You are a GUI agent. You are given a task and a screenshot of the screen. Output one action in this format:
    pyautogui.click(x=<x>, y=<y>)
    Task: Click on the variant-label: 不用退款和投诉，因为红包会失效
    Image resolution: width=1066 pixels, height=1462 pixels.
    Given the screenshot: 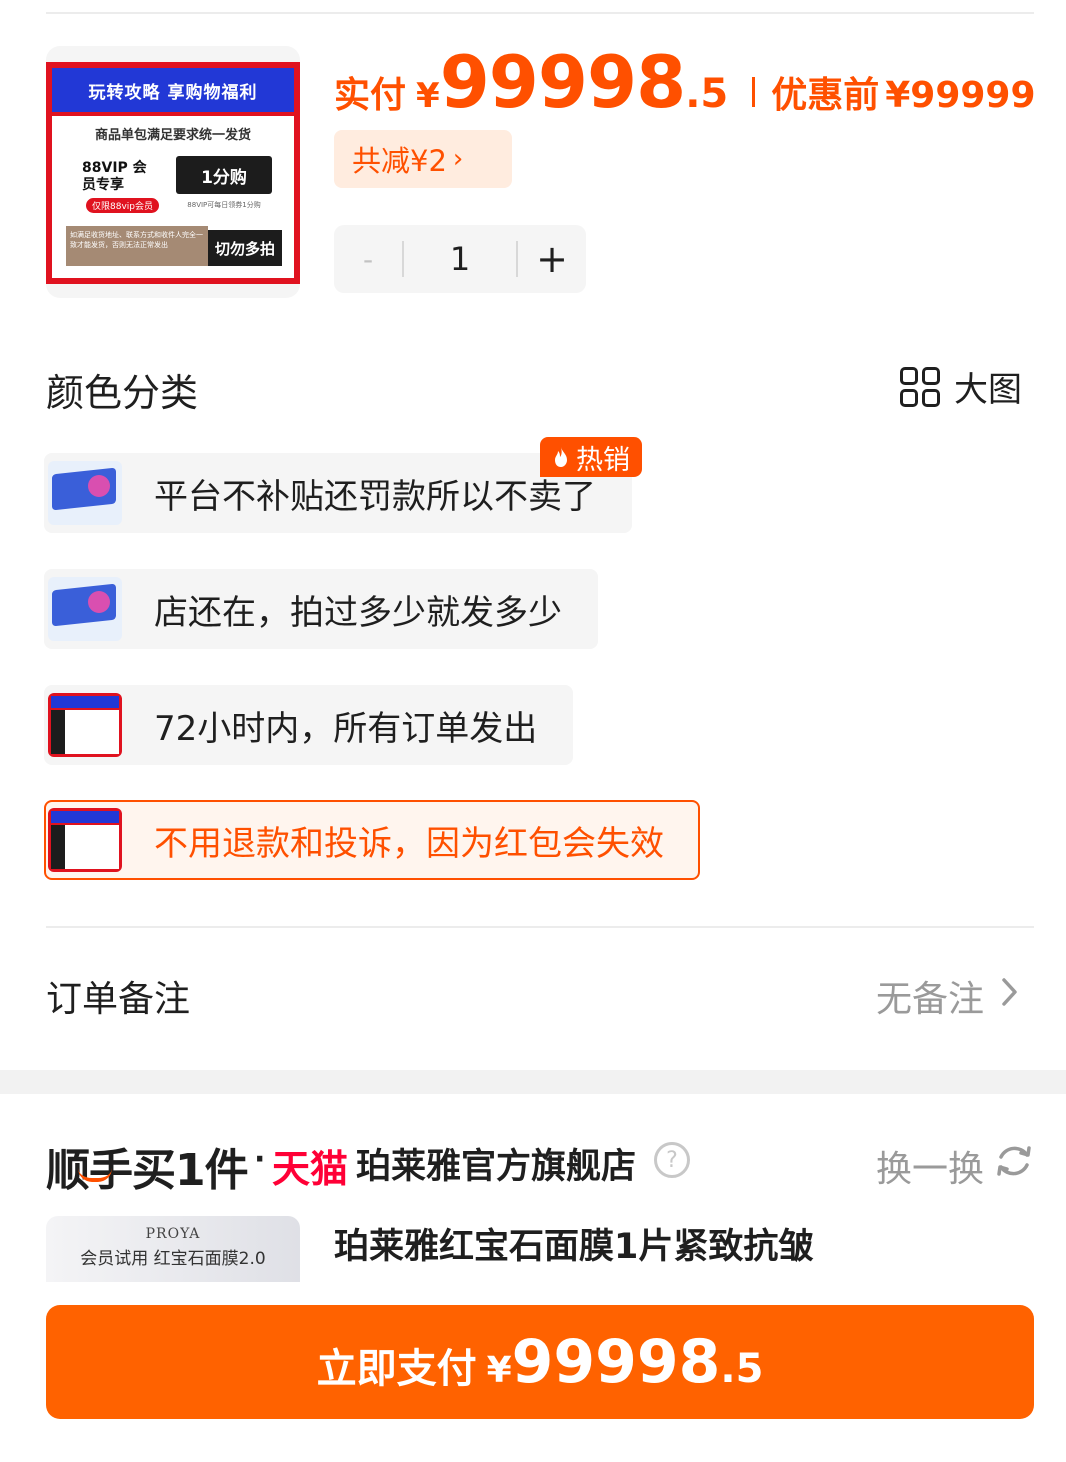 What is the action you would take?
    pyautogui.click(x=409, y=843)
    